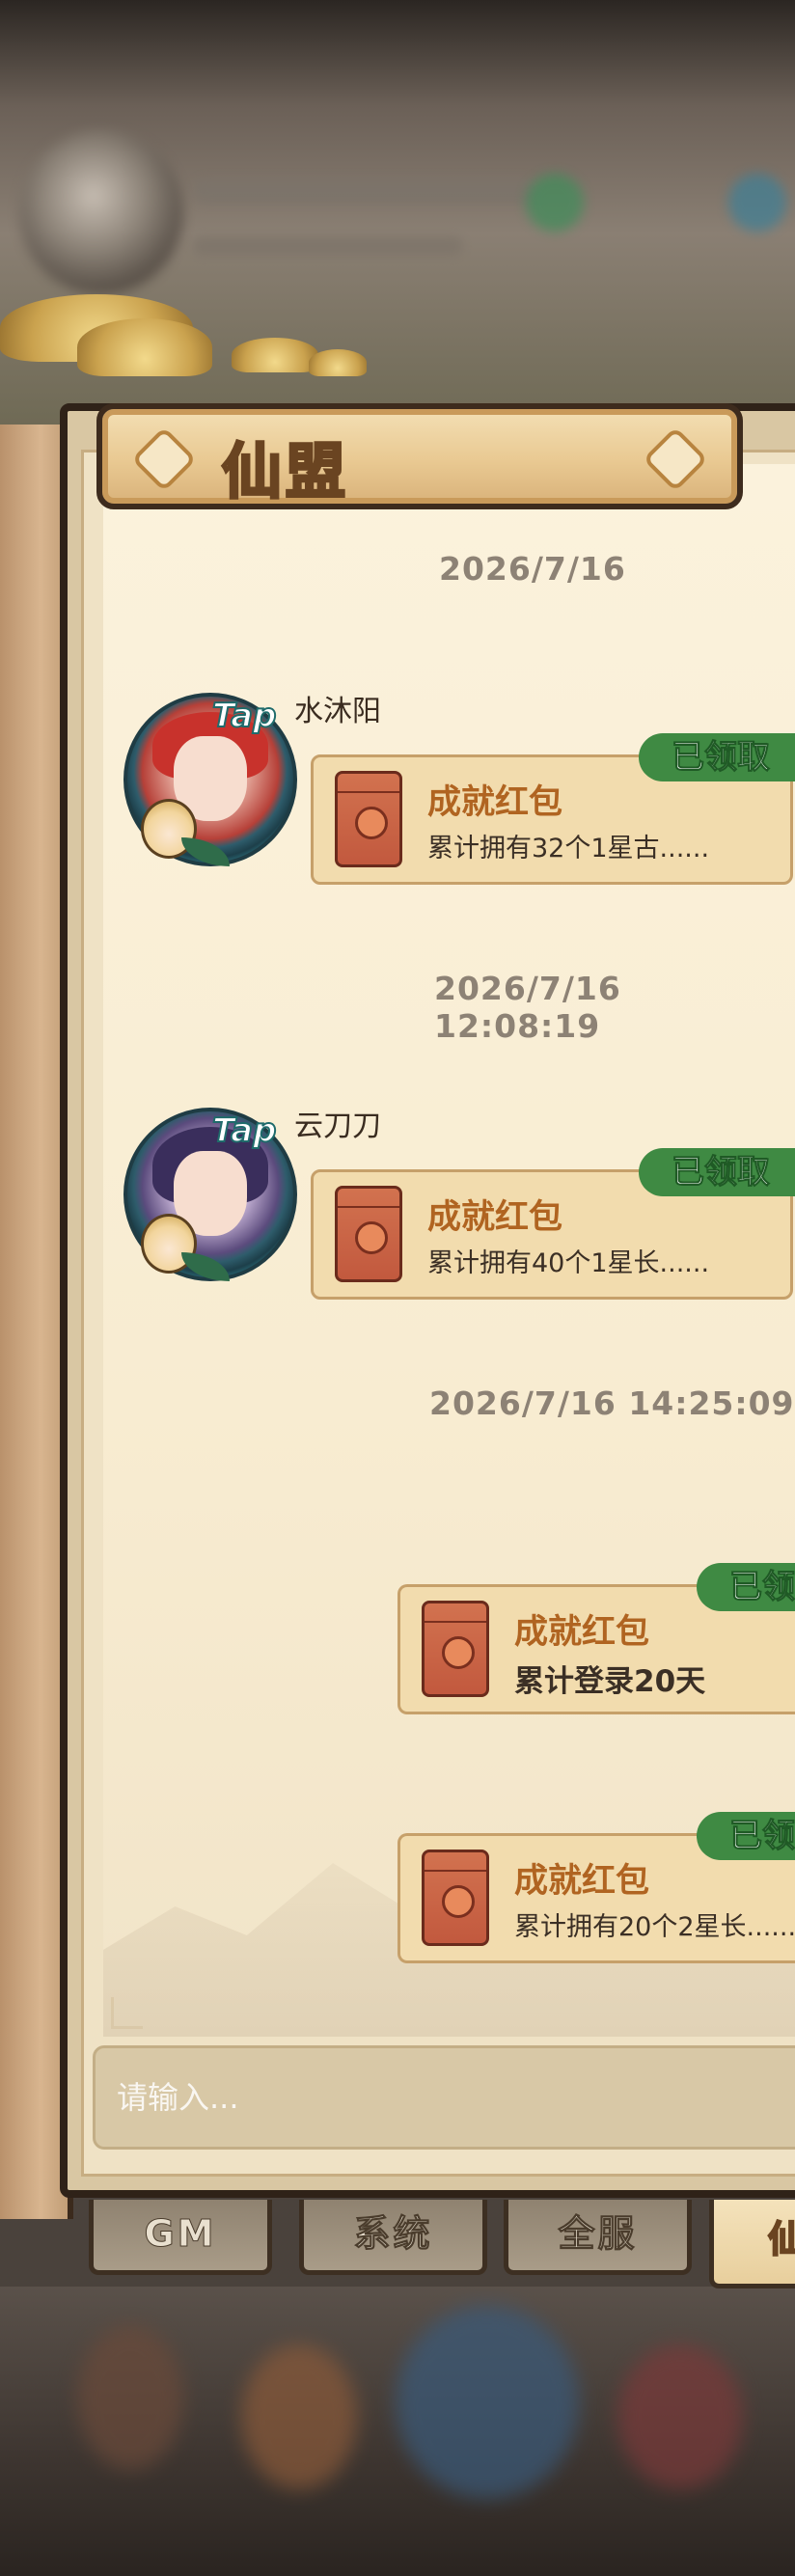 This screenshot has height=2576, width=795. What do you see at coordinates (337, 712) in the screenshot?
I see `player-name: 水沐阳` at bounding box center [337, 712].